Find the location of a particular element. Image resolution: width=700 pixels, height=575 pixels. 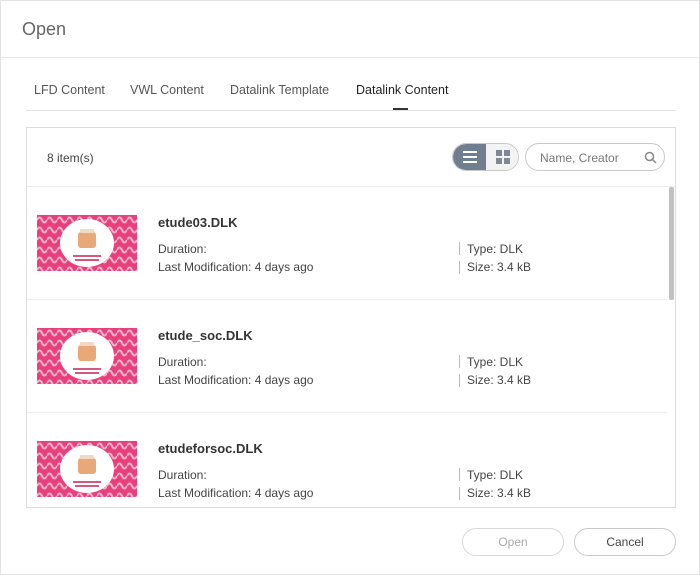

grid-view-button is located at coordinates (502, 157).